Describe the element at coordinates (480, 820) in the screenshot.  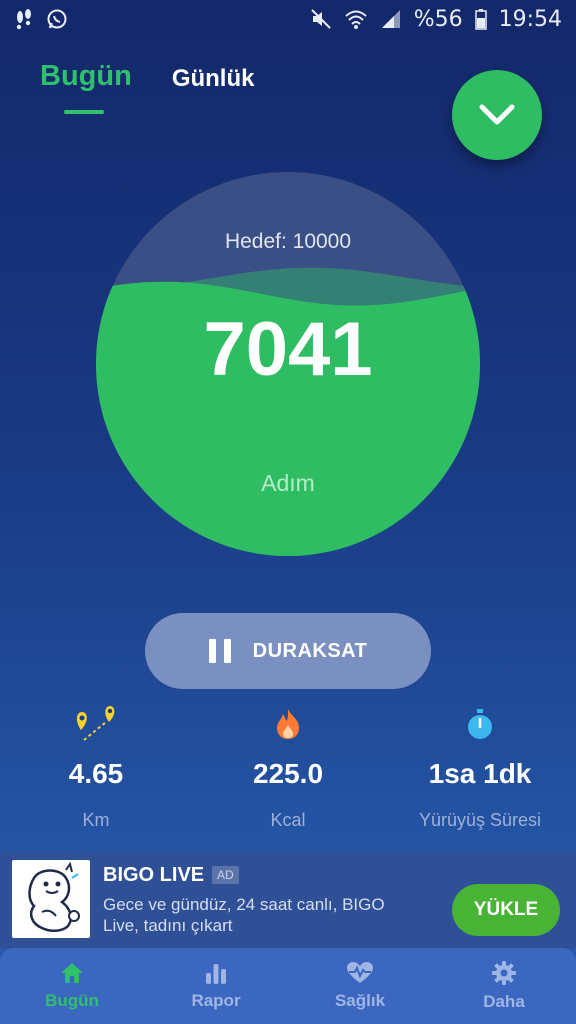
I see `stat-walk-time-label: Yürüyüş Süresi` at that location.